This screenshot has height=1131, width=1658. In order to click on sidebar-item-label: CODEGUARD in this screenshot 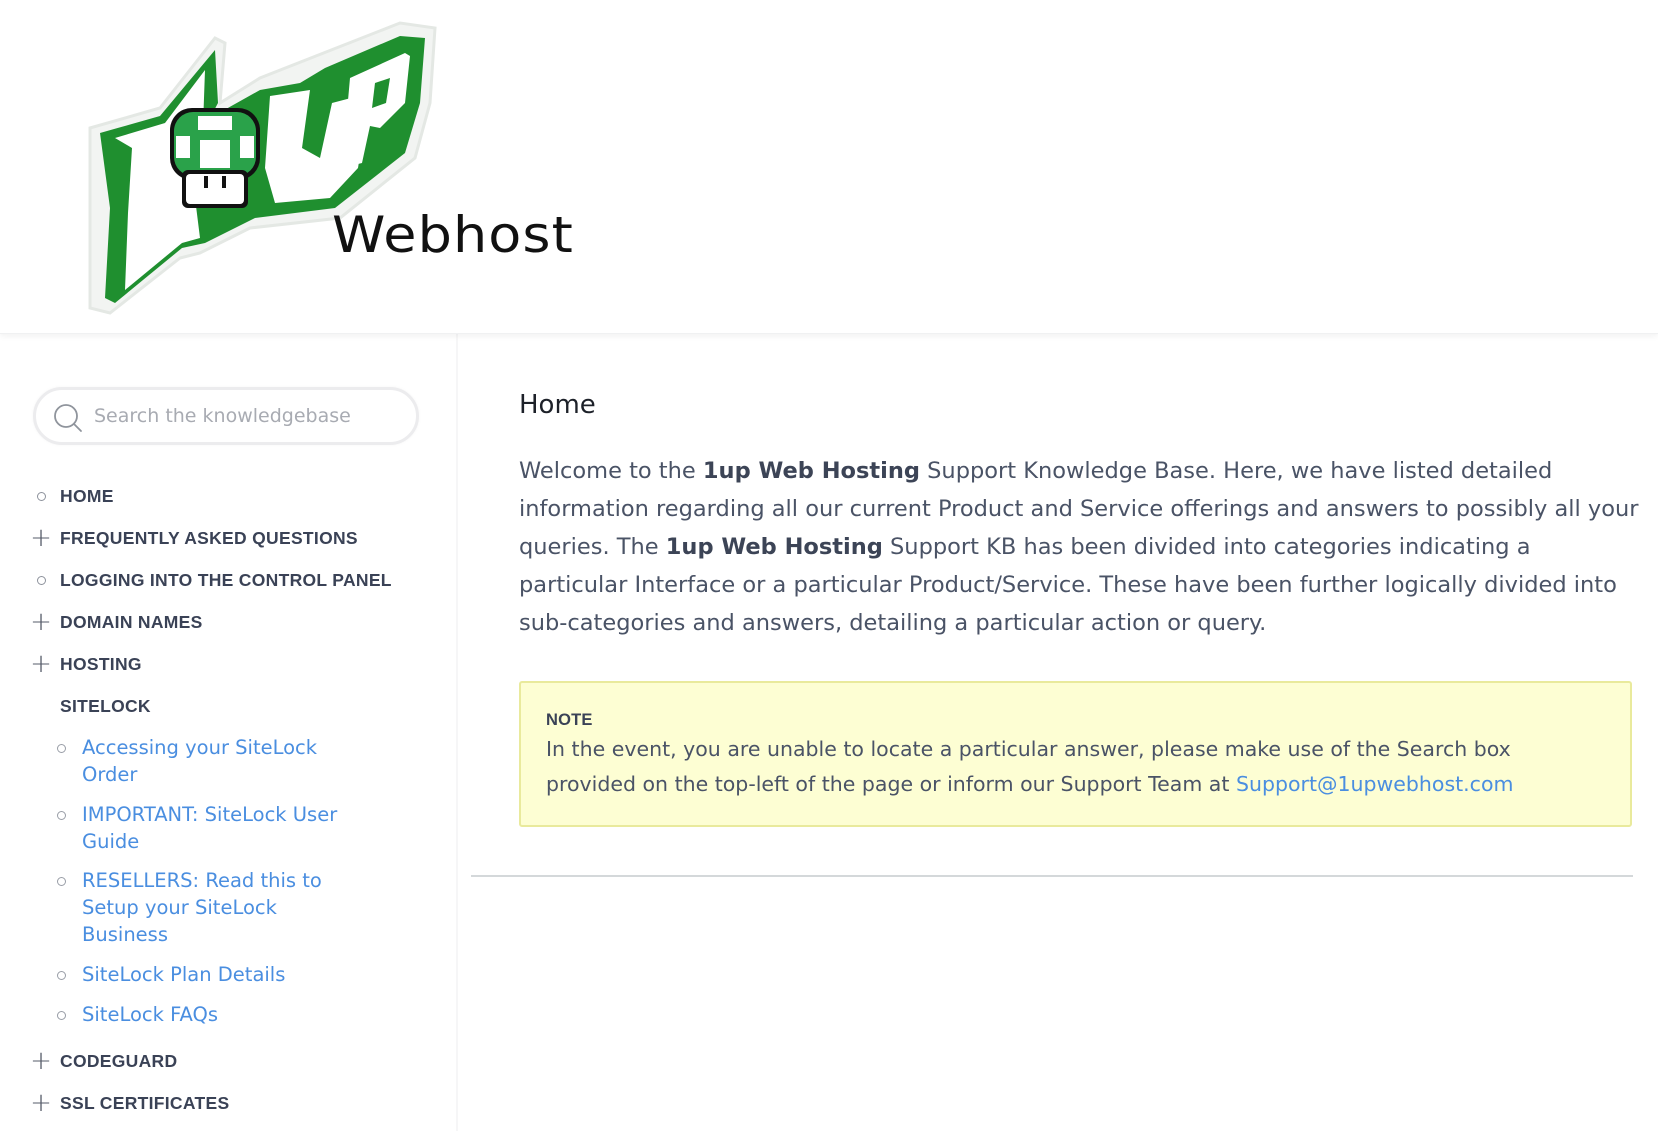, I will do `click(119, 1060)`.